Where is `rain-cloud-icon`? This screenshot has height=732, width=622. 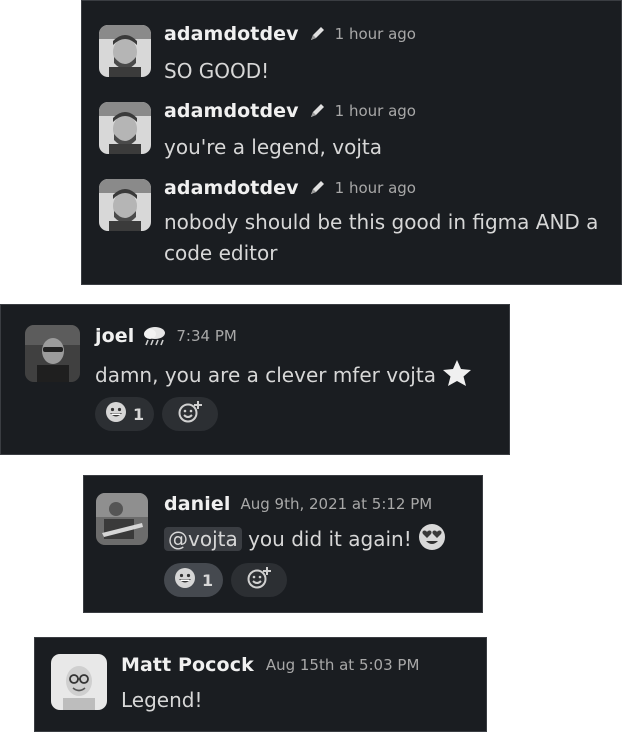 rain-cloud-icon is located at coordinates (155, 336).